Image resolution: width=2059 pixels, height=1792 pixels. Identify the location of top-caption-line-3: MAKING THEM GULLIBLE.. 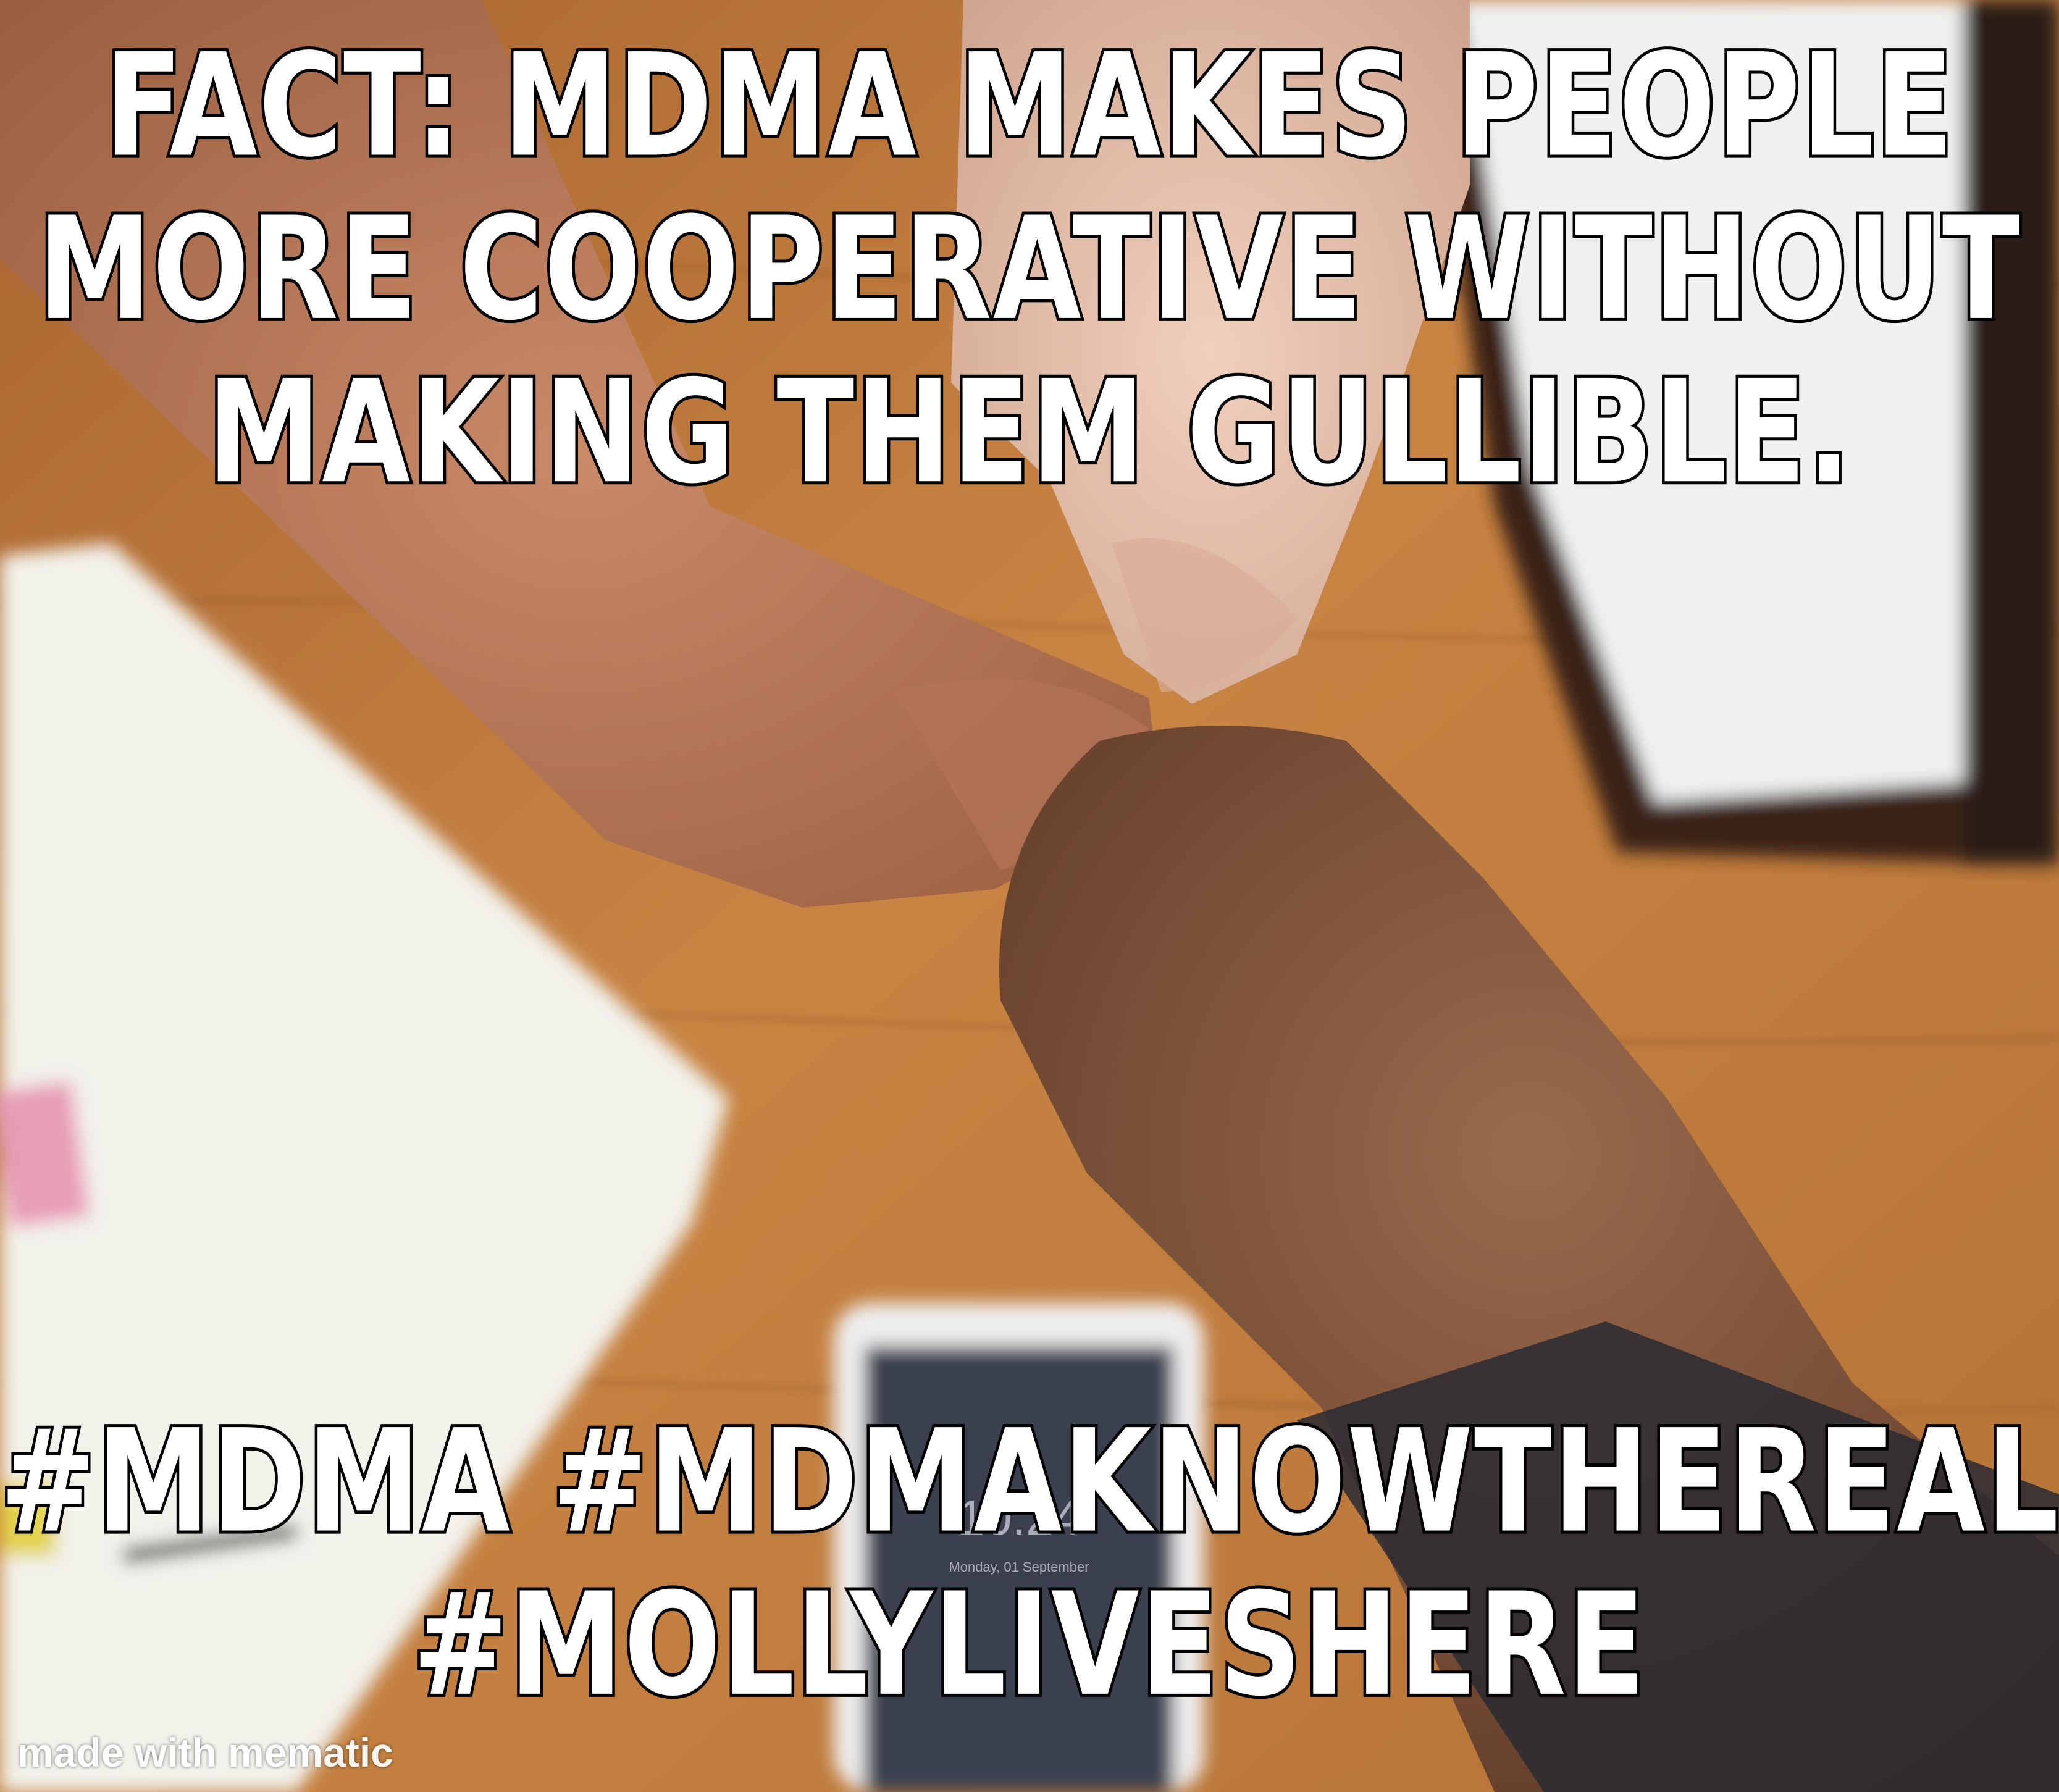
(1028, 432).